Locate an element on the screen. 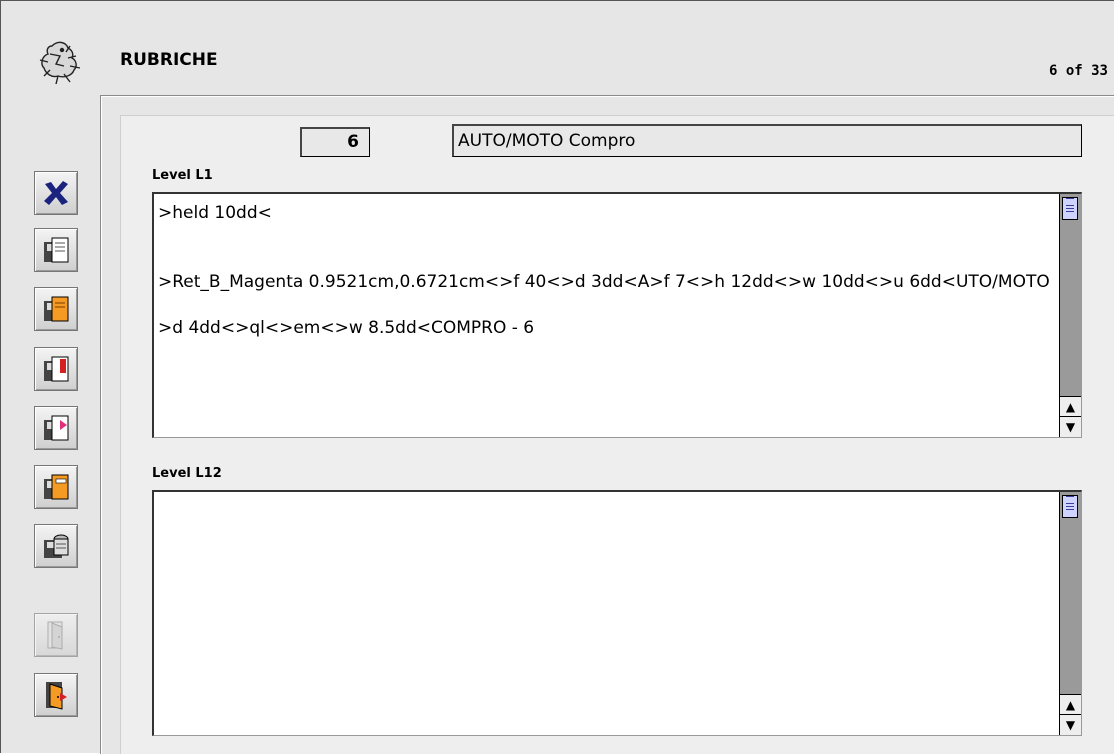 The width and height of the screenshot is (1114, 754). save-all-button is located at coordinates (56, 487).